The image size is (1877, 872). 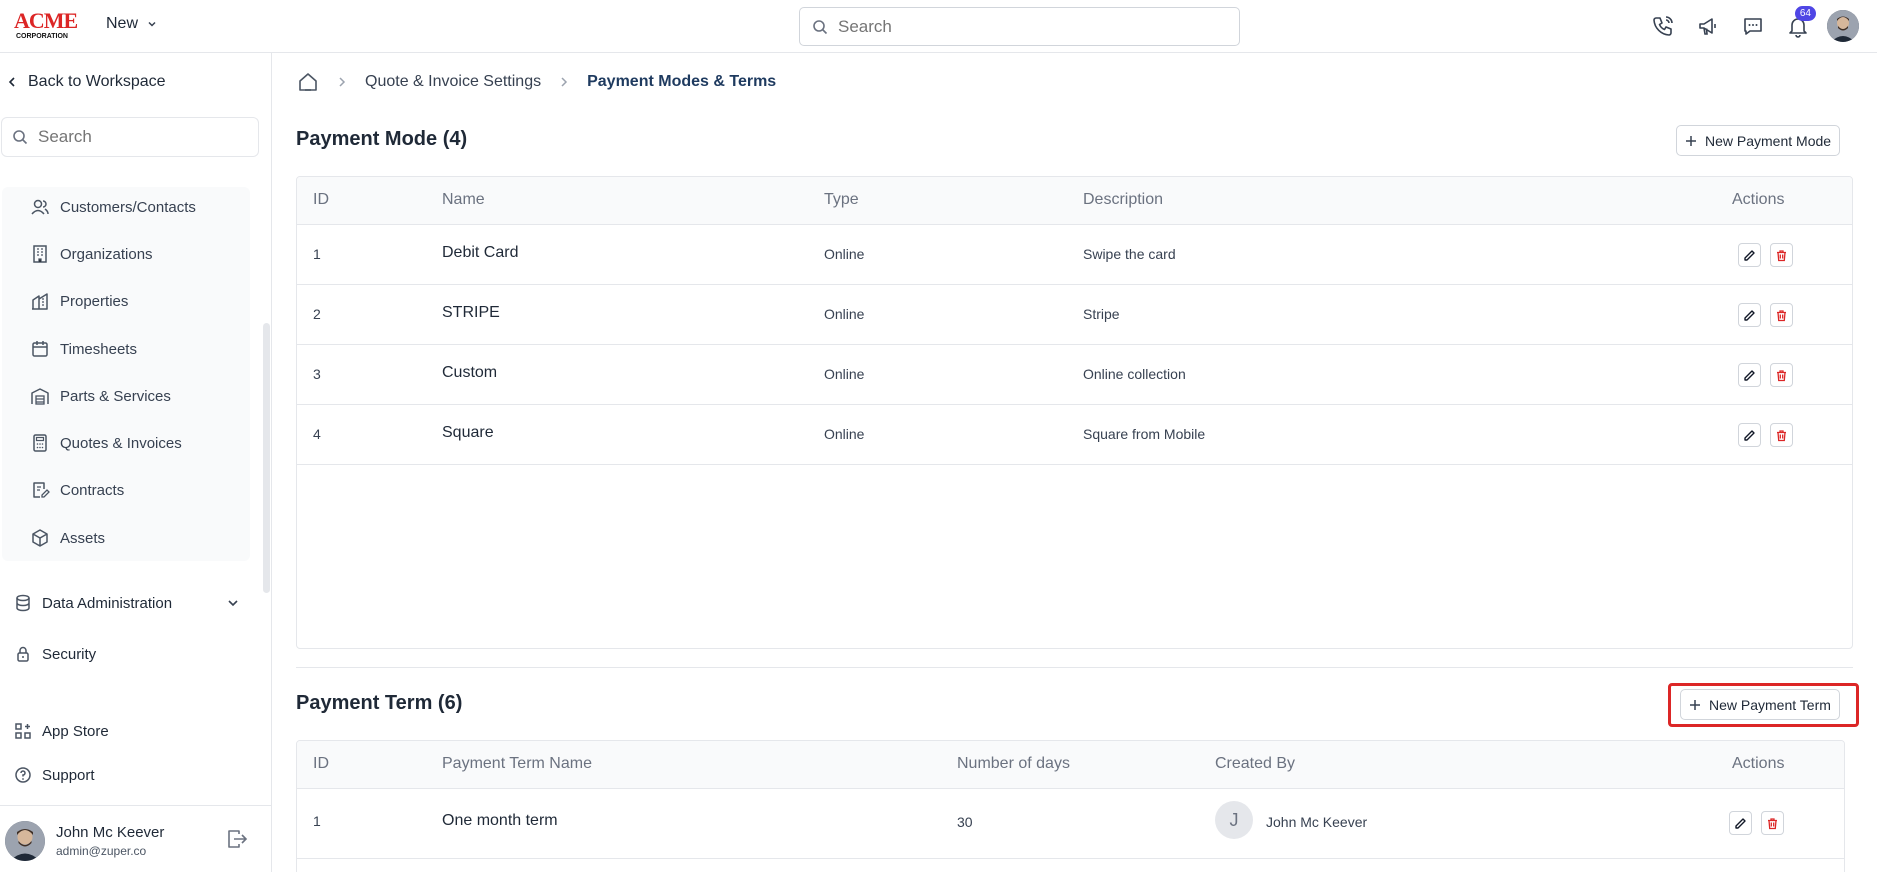 I want to click on box-icon, so click(x=40, y=538).